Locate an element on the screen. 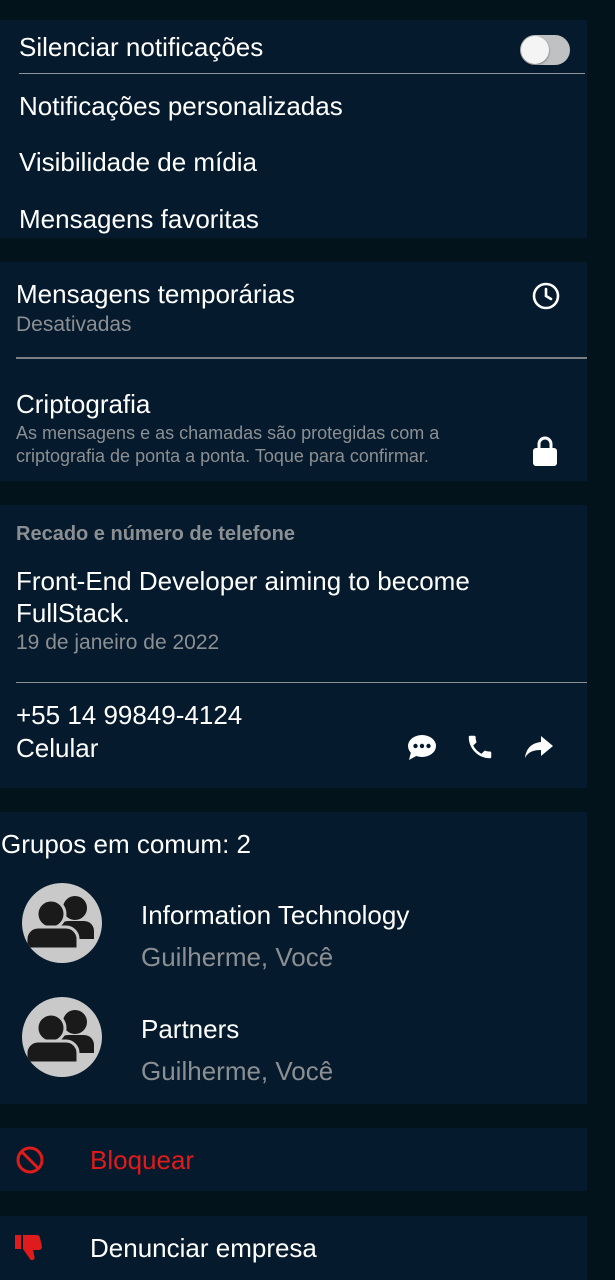 Image resolution: width=615 pixels, height=1280 pixels. about-status-line1: Front-End Developer aiming to become is located at coordinates (243, 581).